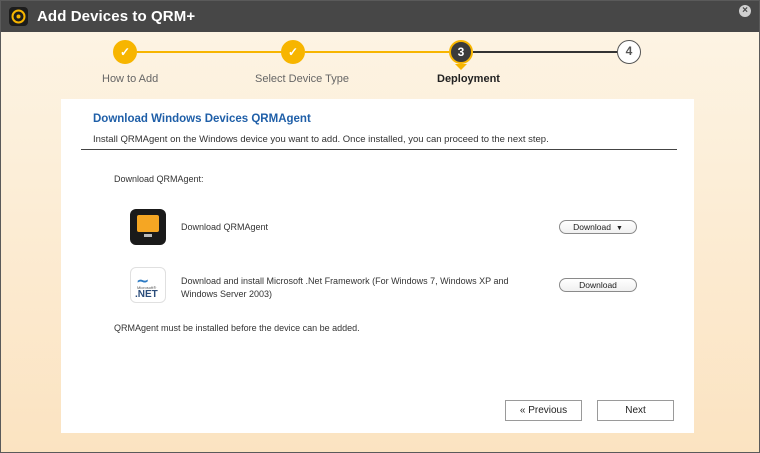  I want to click on download-dotnet-button: Download, so click(598, 285).